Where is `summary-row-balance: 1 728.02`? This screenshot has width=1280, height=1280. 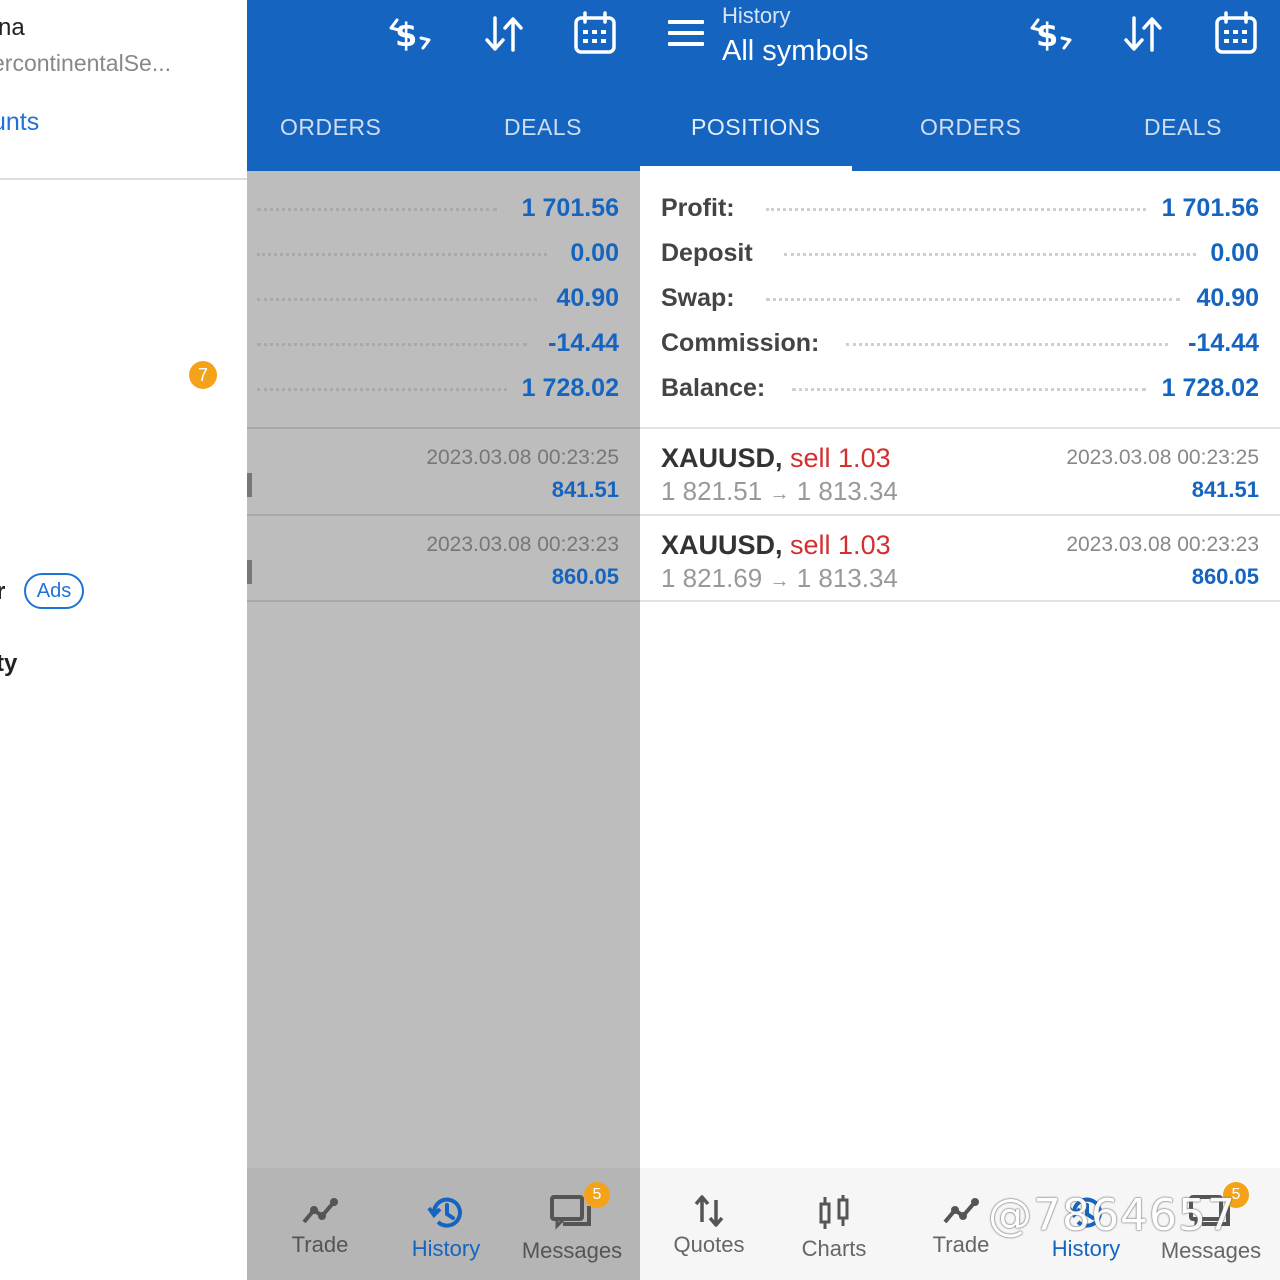
summary-row-balance: 1 728.02 is located at coordinates (443, 388).